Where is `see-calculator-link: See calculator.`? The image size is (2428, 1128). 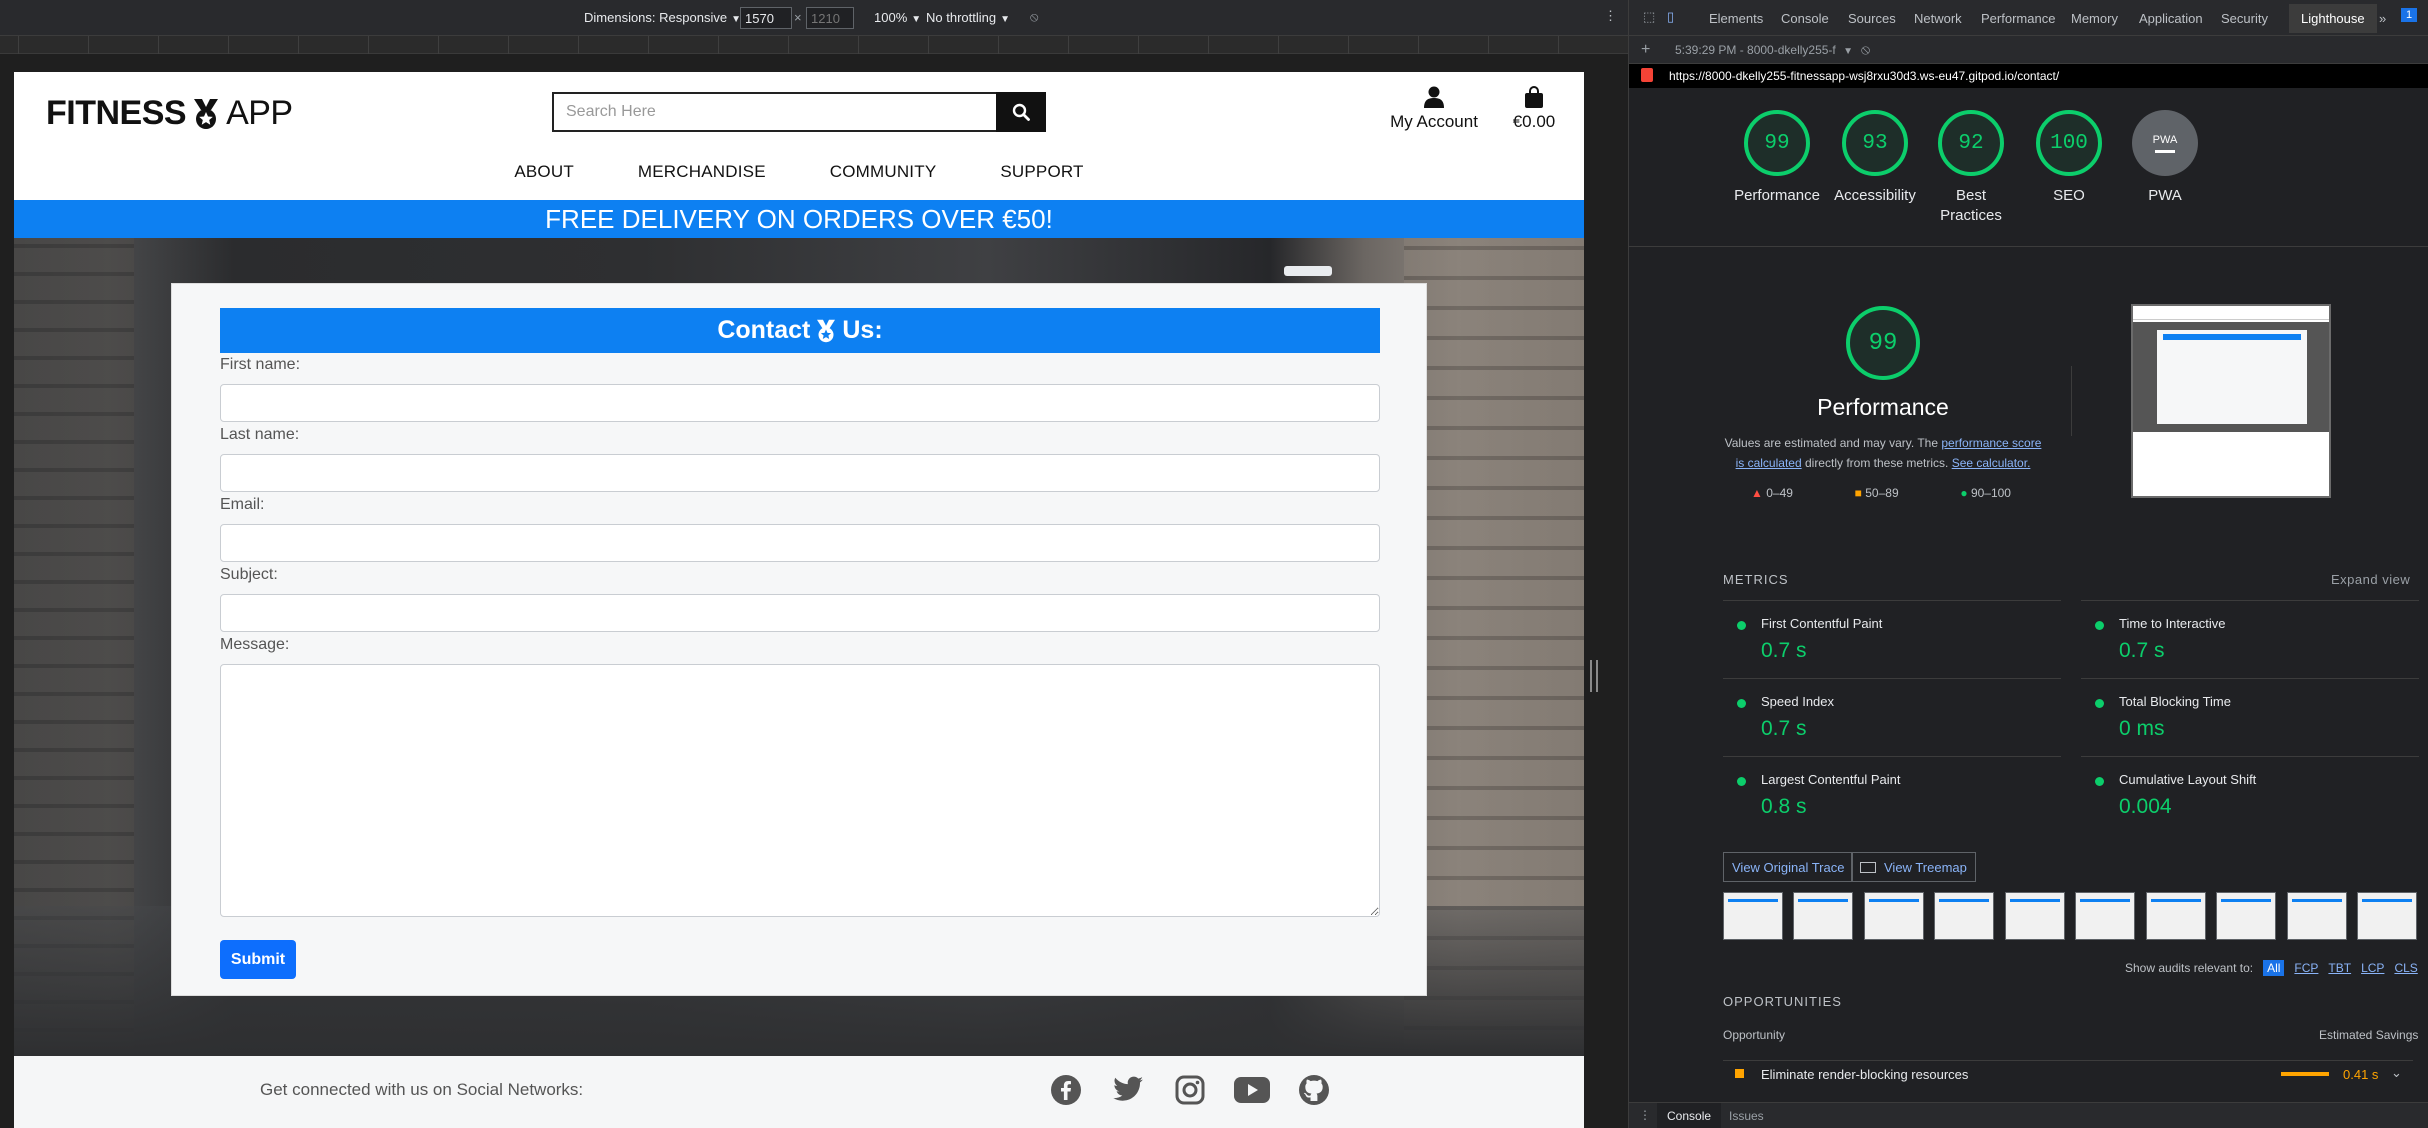 see-calculator-link: See calculator. is located at coordinates (1991, 463).